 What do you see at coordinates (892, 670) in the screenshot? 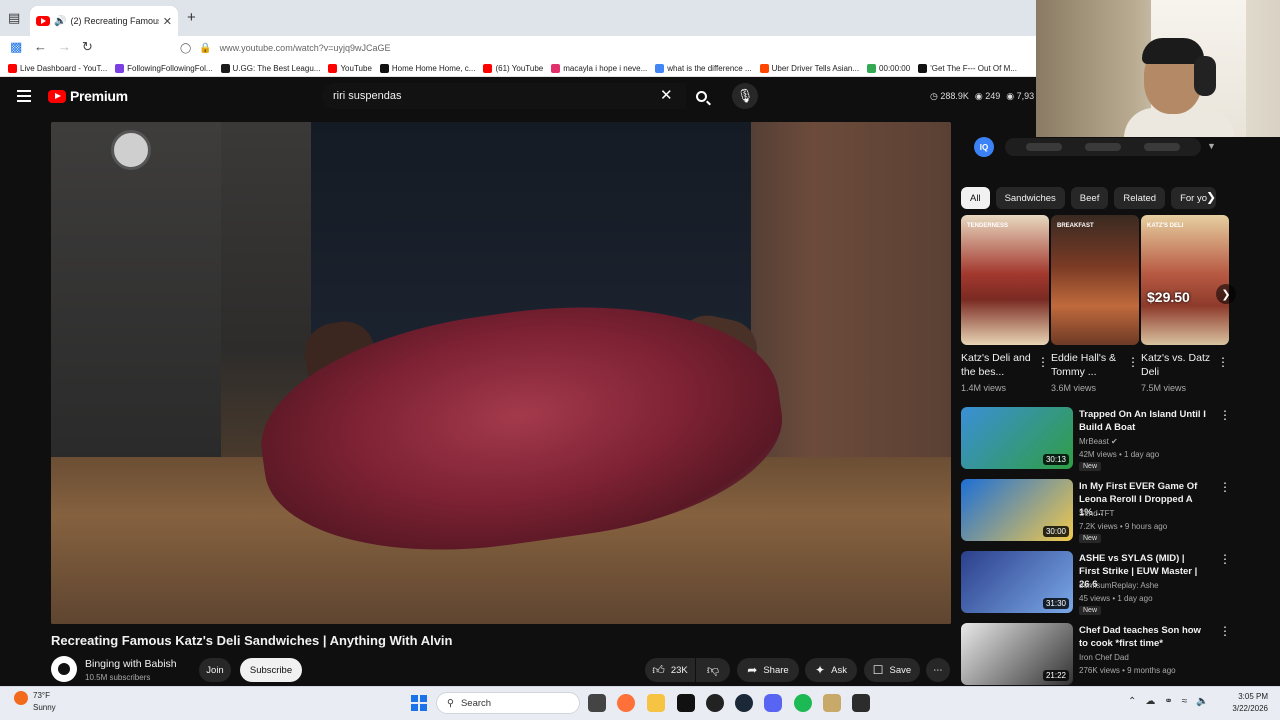
I see `save-button: ☐ Save` at bounding box center [892, 670].